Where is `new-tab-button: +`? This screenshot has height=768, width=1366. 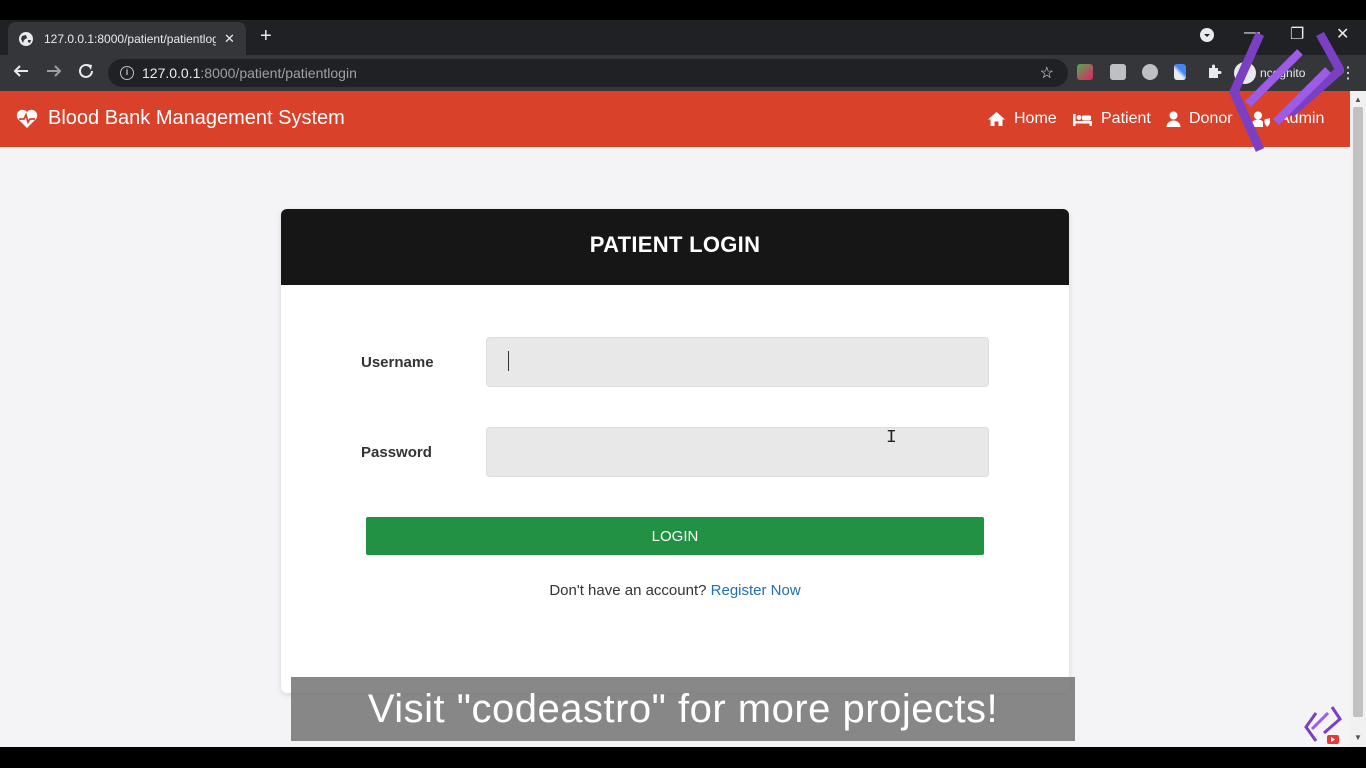
new-tab-button: + is located at coordinates (266, 36).